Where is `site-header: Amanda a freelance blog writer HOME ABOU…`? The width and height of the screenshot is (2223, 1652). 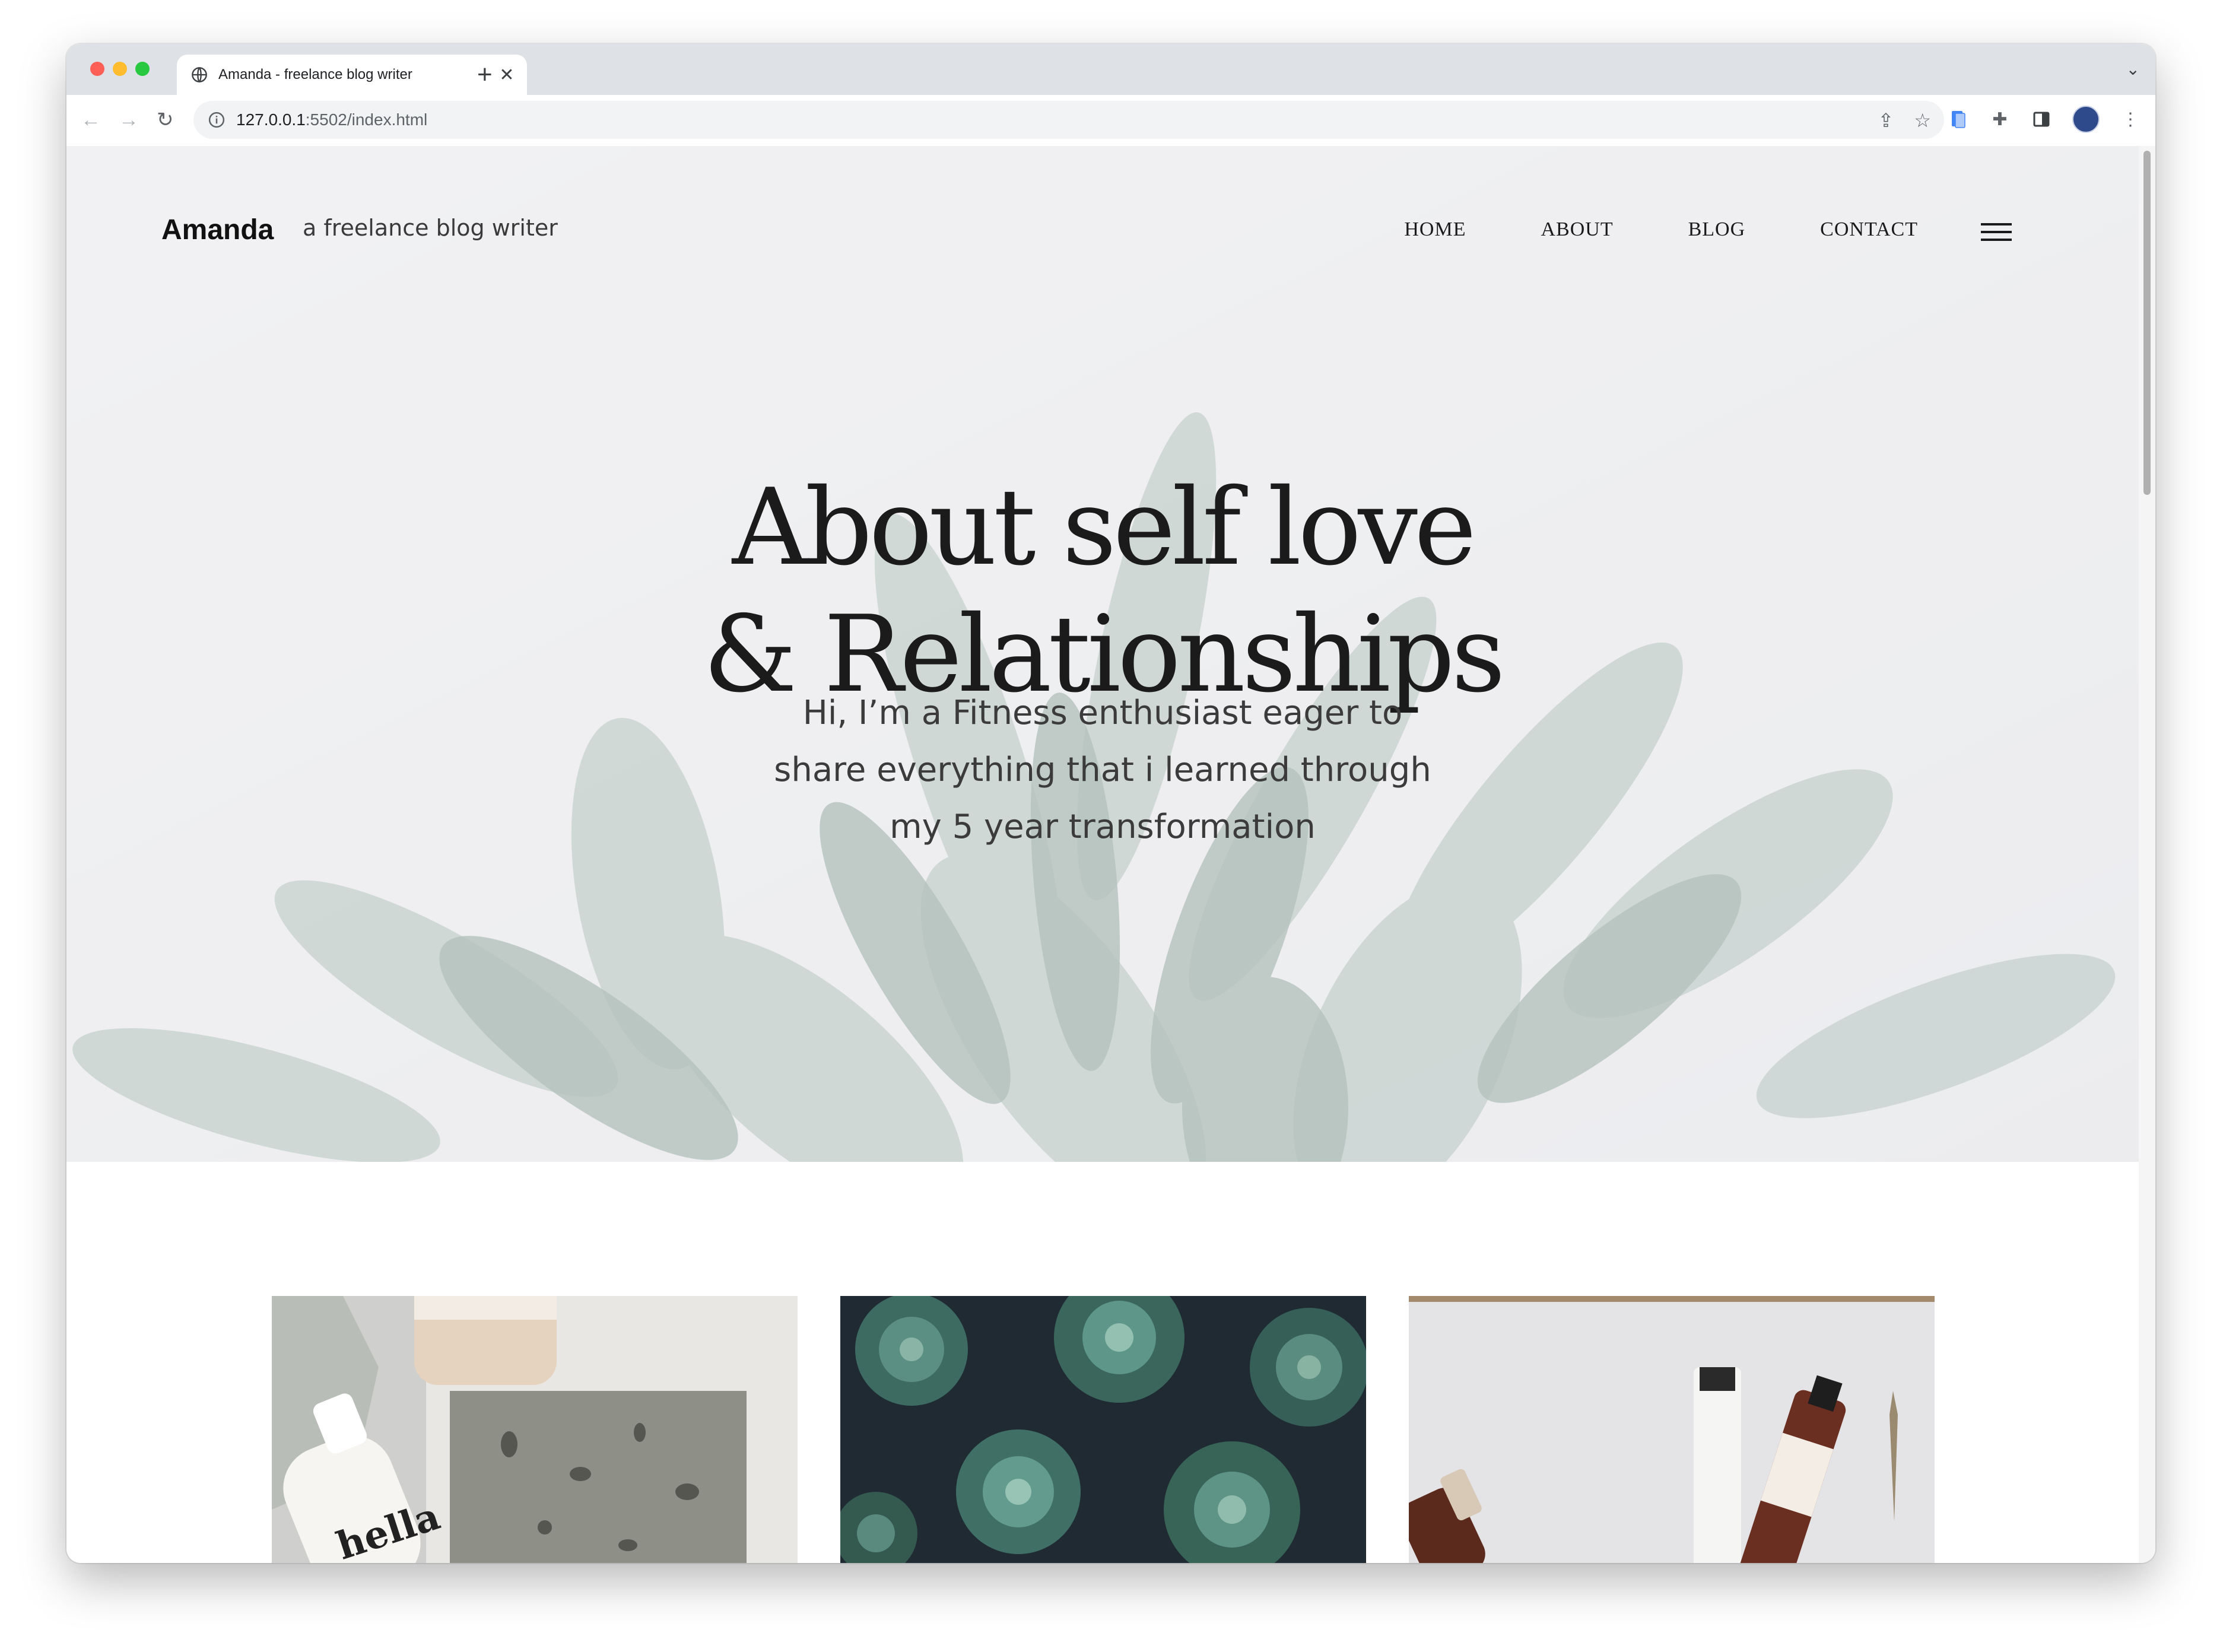
site-header: Amanda a freelance blog writer HOME ABOU… is located at coordinates (1105, 234).